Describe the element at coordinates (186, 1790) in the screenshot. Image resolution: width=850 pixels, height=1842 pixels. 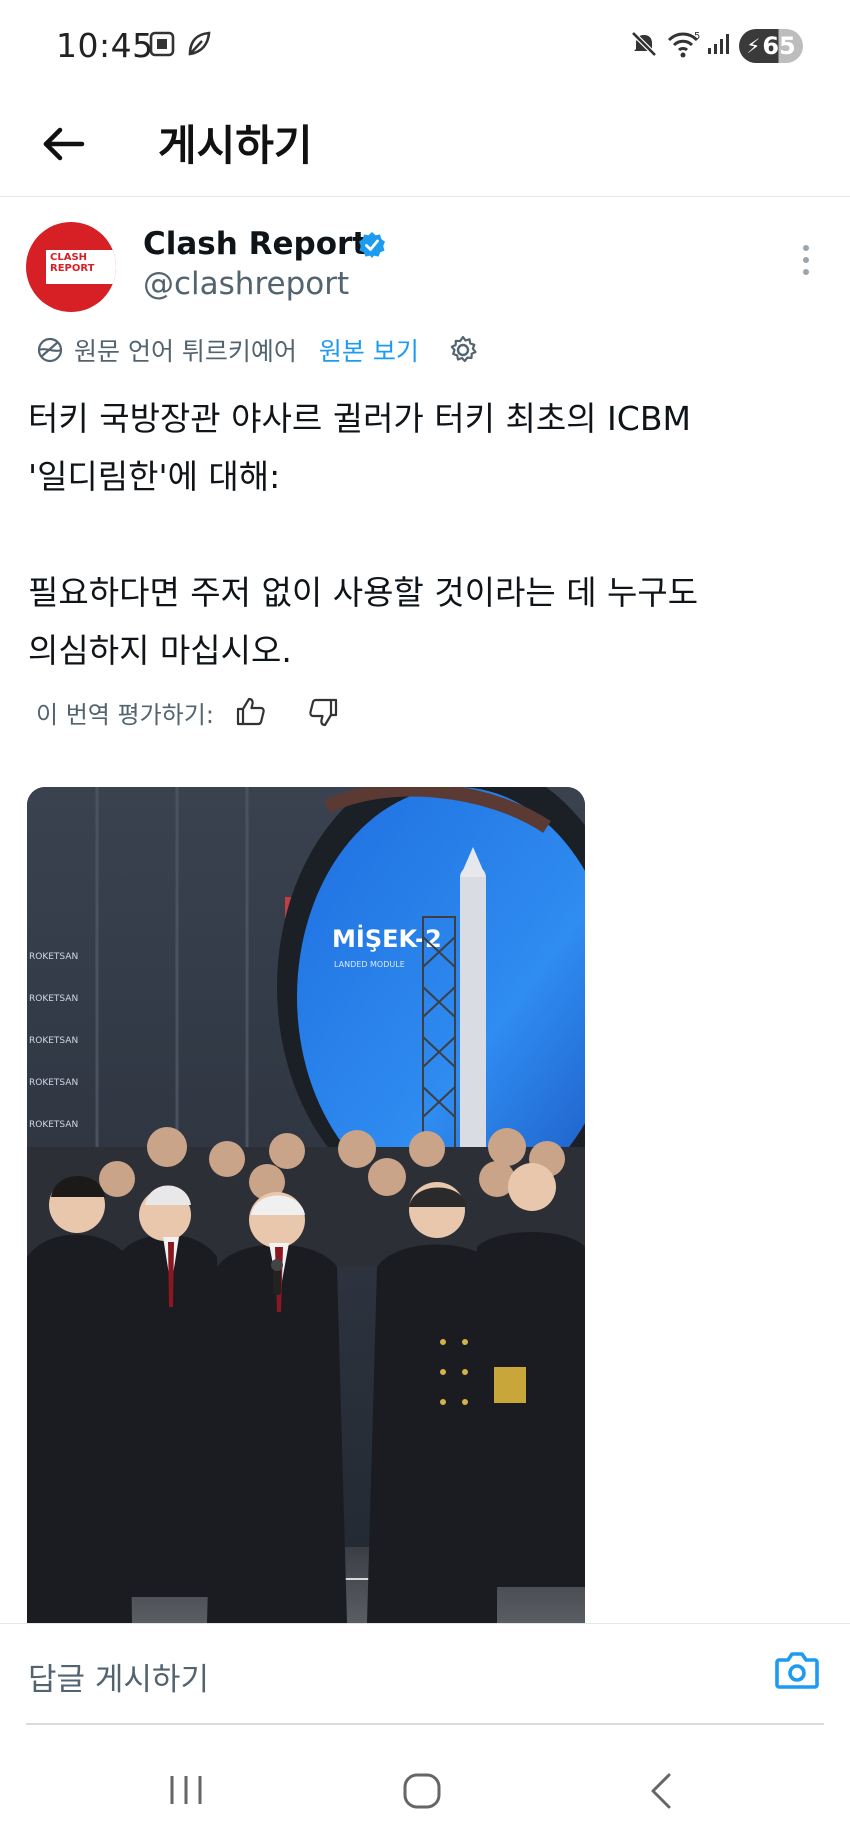
I see `recent-apps-icon` at that location.